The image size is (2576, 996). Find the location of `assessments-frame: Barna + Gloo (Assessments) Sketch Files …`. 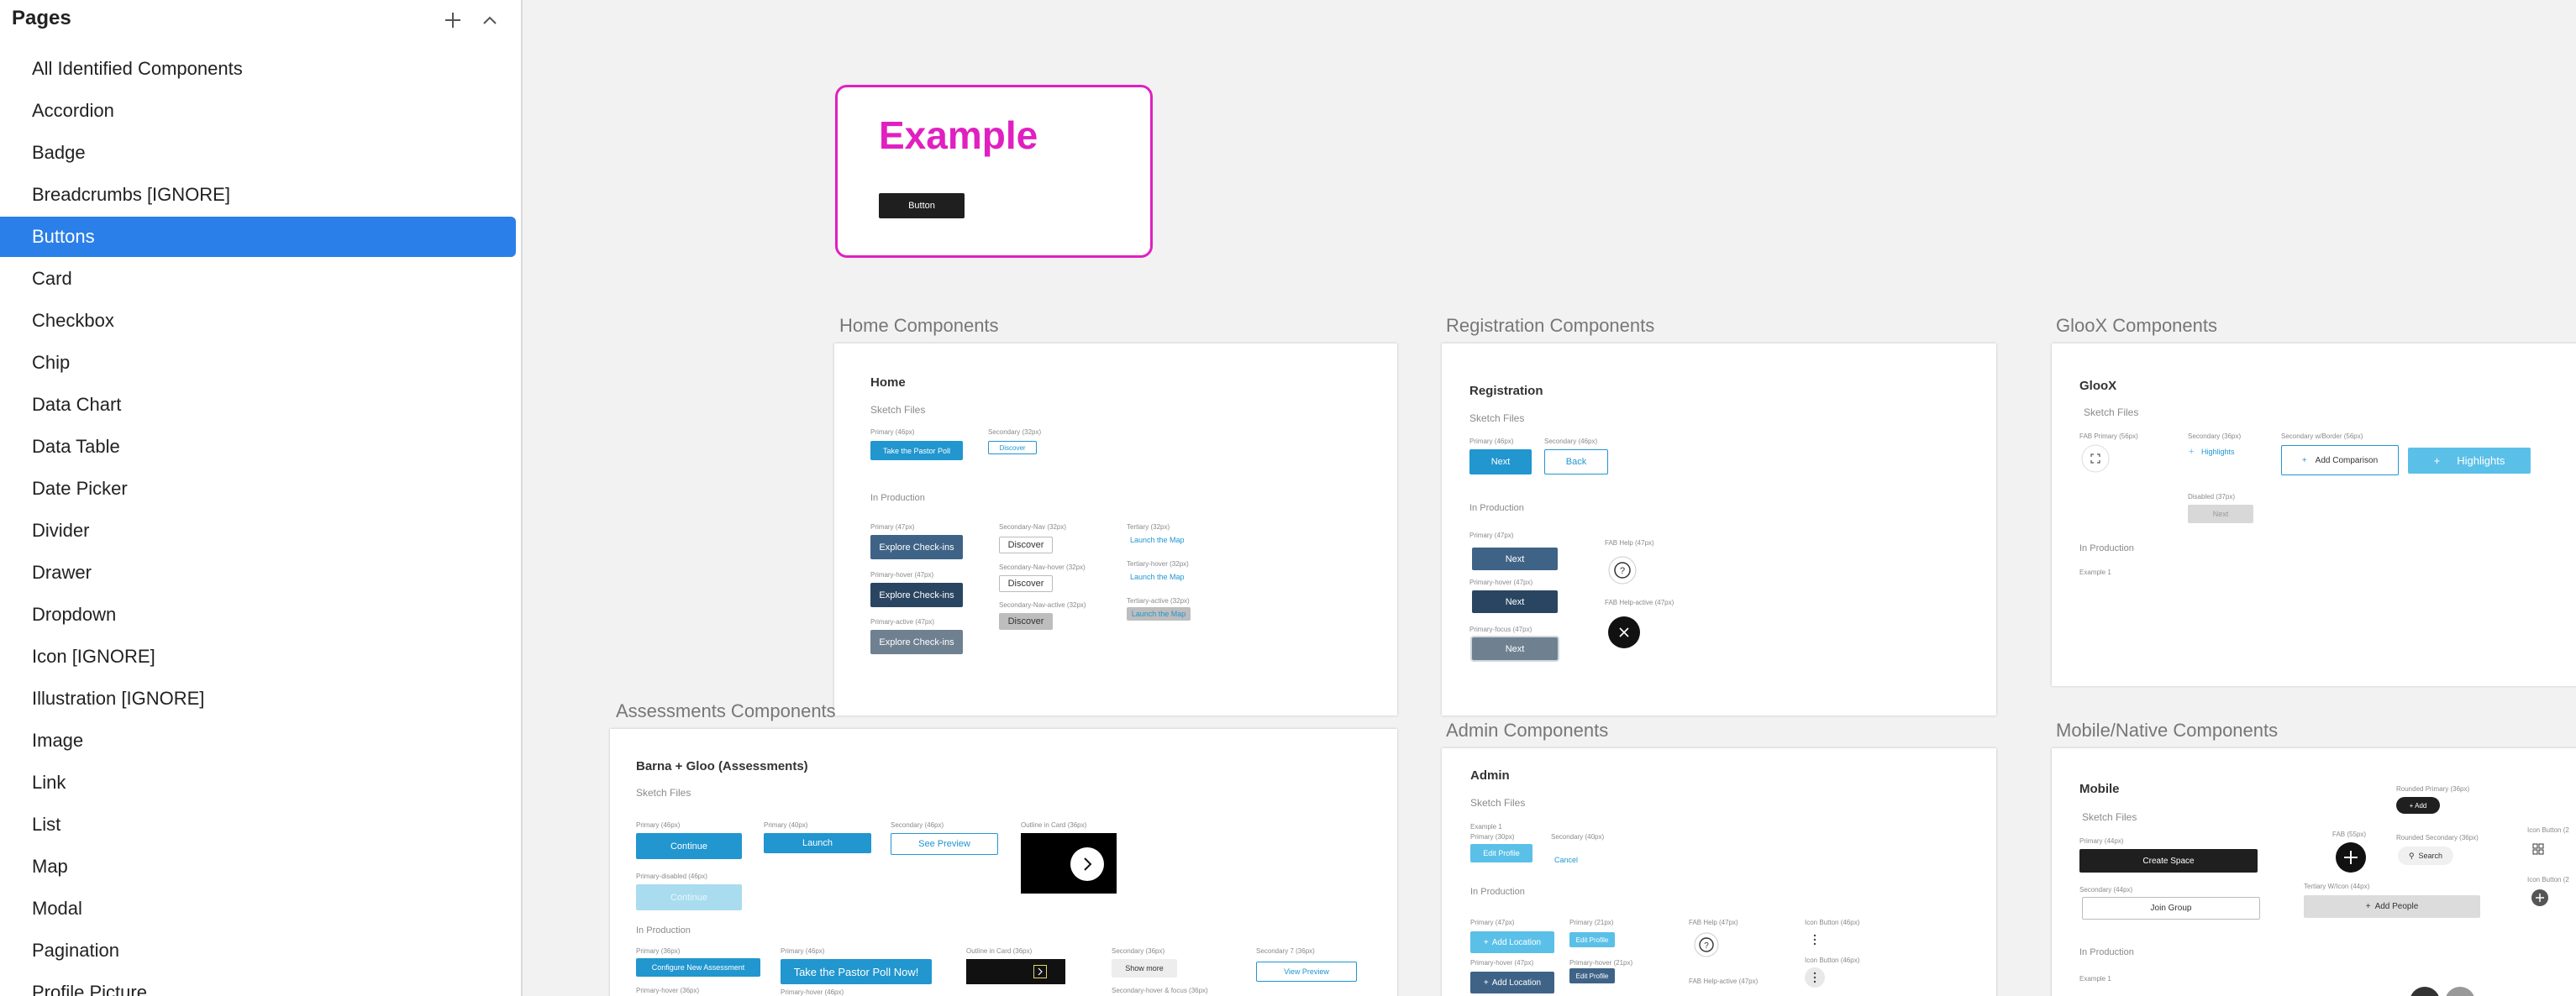

assessments-frame: Barna + Gloo (Assessments) Sketch Files … is located at coordinates (1003, 862).